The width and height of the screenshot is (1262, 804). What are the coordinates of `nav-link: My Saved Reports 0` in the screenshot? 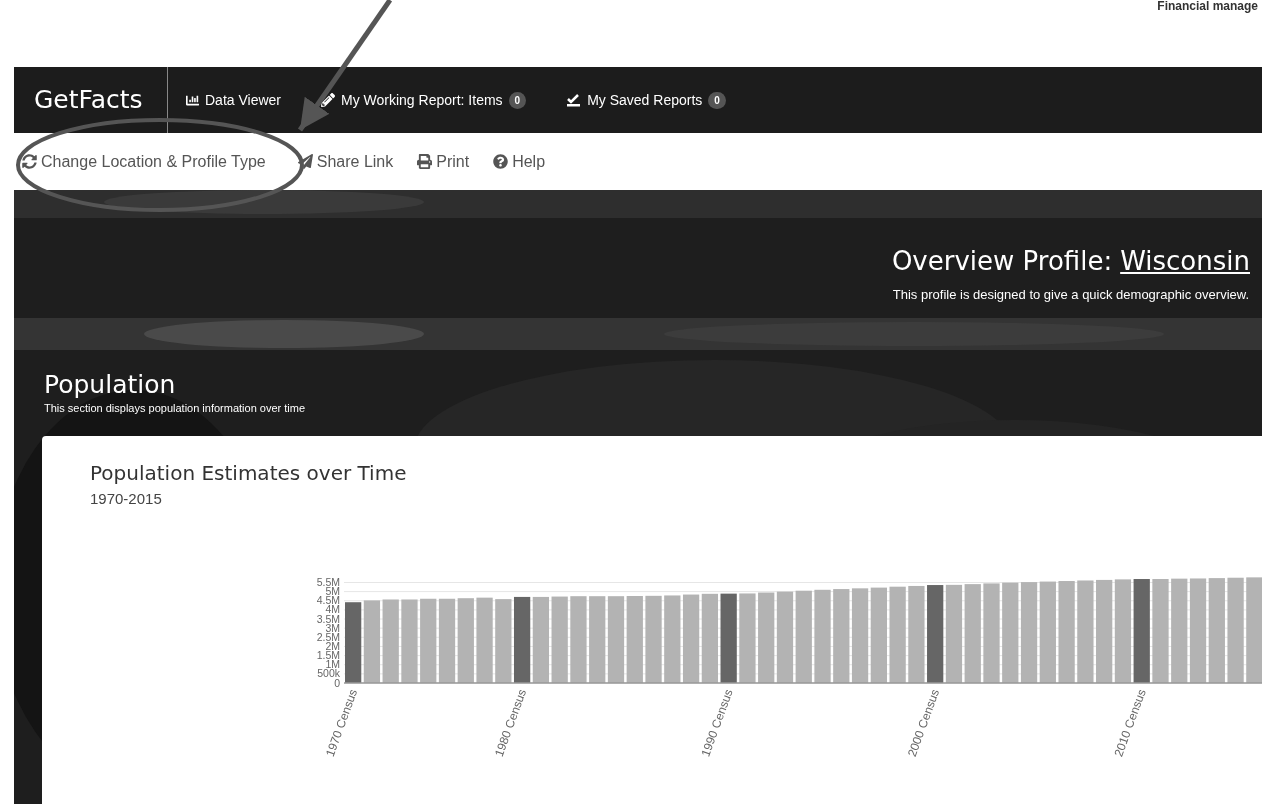 It's located at (646, 100).